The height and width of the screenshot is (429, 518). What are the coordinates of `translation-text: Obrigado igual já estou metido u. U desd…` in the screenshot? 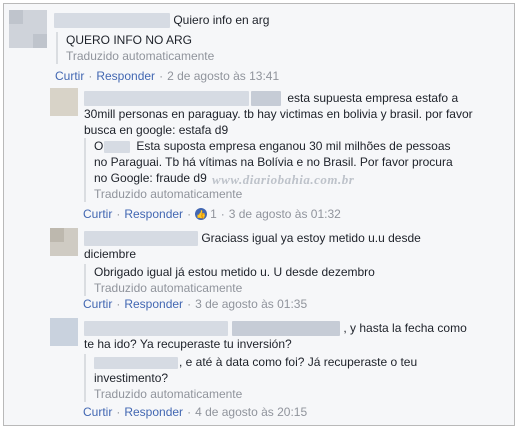 It's located at (234, 272).